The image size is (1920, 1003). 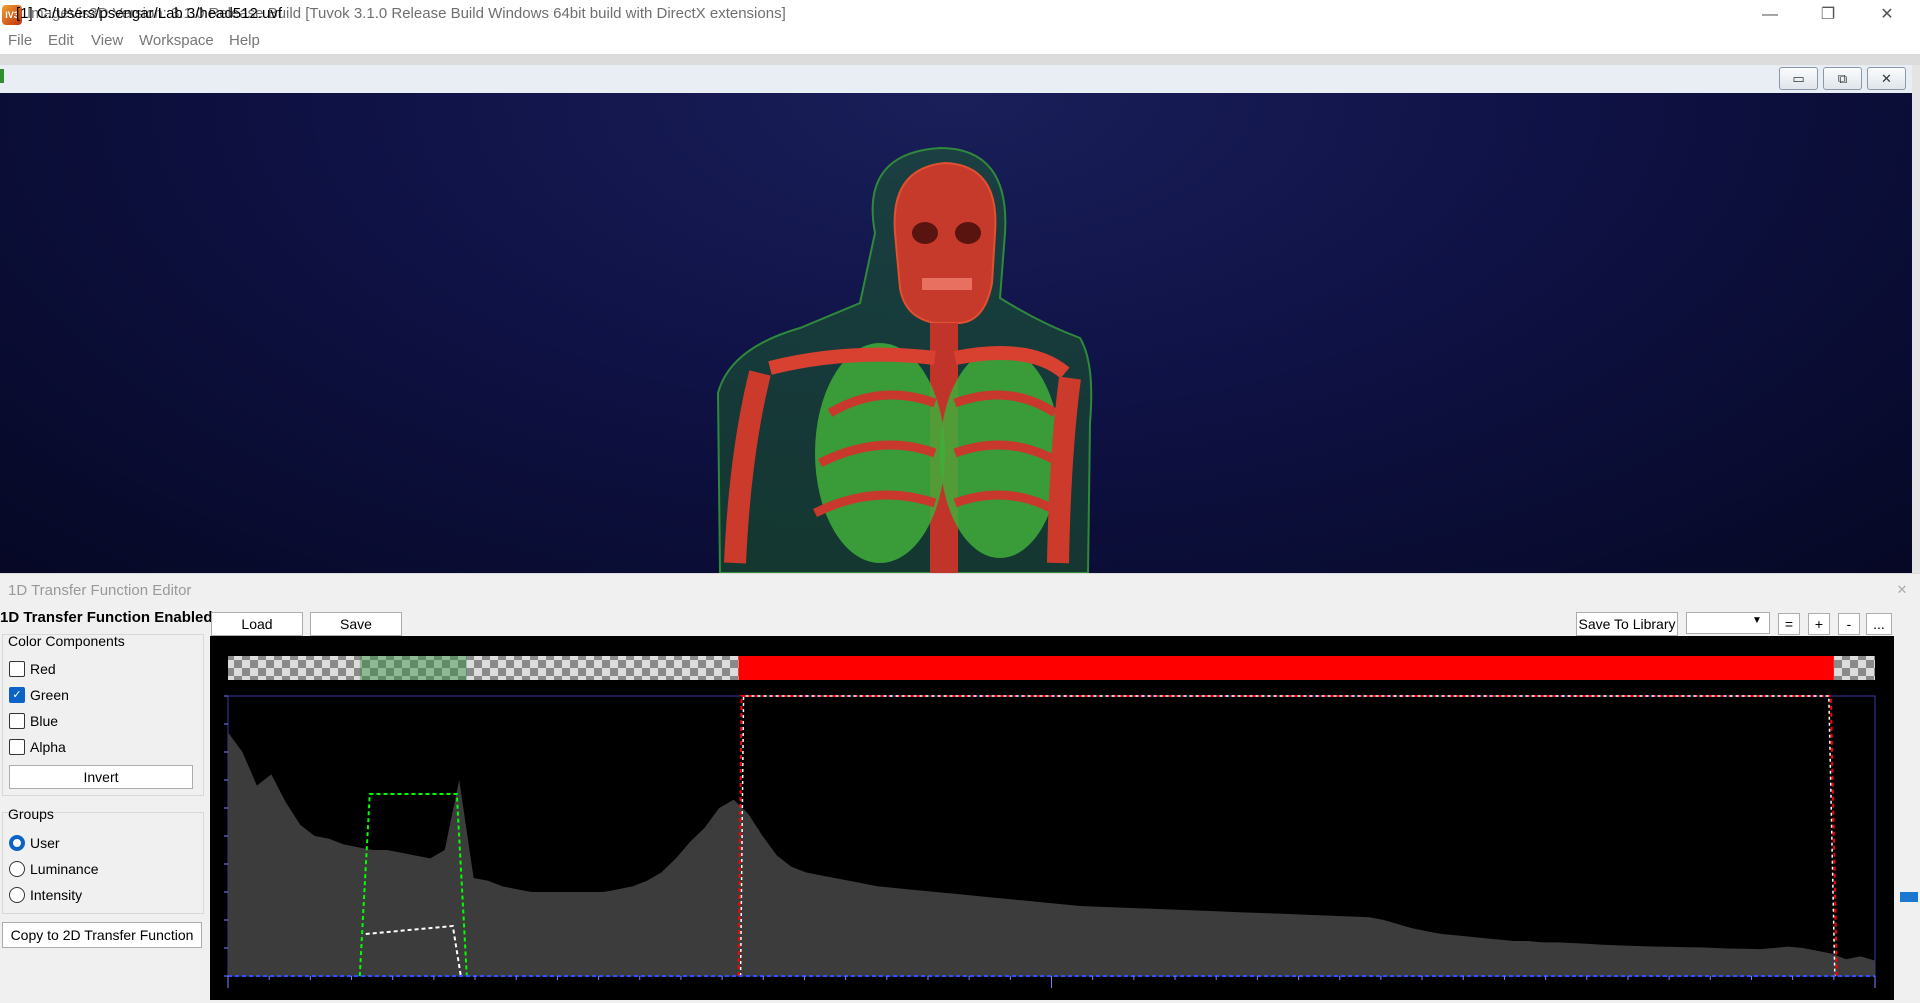 I want to click on color-bar-red-segment, so click(x=1286, y=668).